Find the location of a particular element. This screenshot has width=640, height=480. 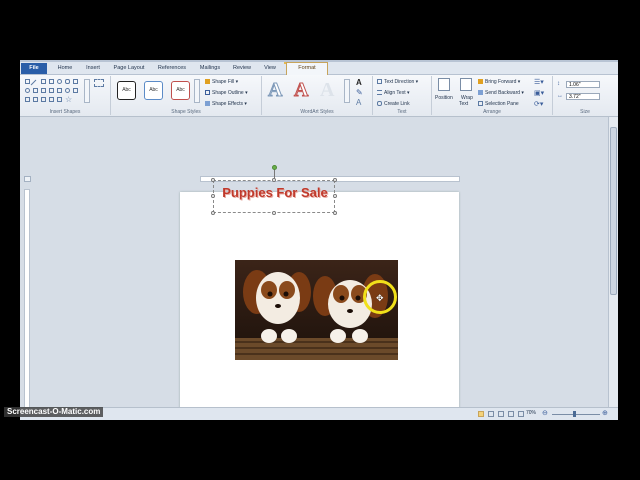

wrap-text-label-line2: Text is located at coordinates (463, 104).